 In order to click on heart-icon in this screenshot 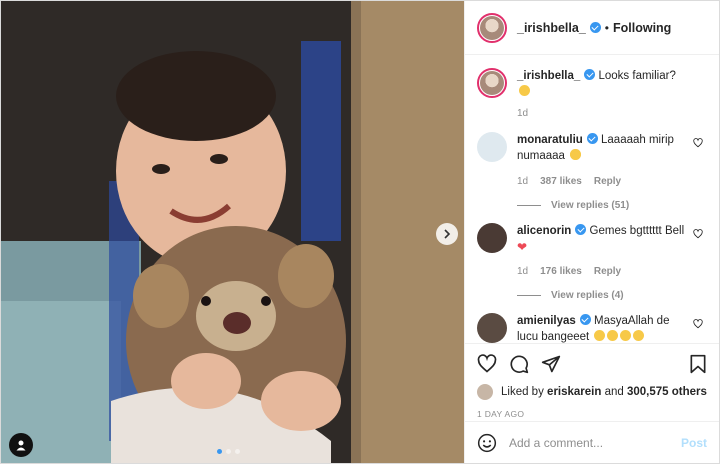, I will do `click(487, 363)`.